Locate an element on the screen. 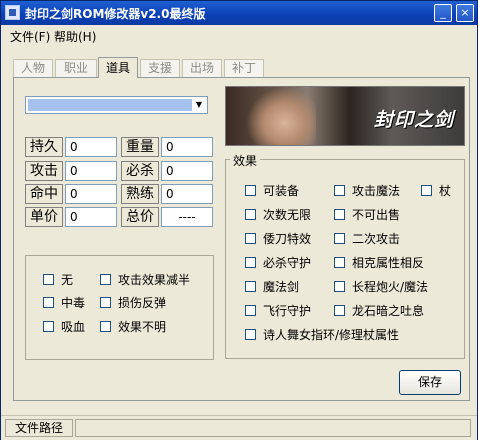 The image size is (478, 440). tab-character: 人物 is located at coordinates (33, 68).